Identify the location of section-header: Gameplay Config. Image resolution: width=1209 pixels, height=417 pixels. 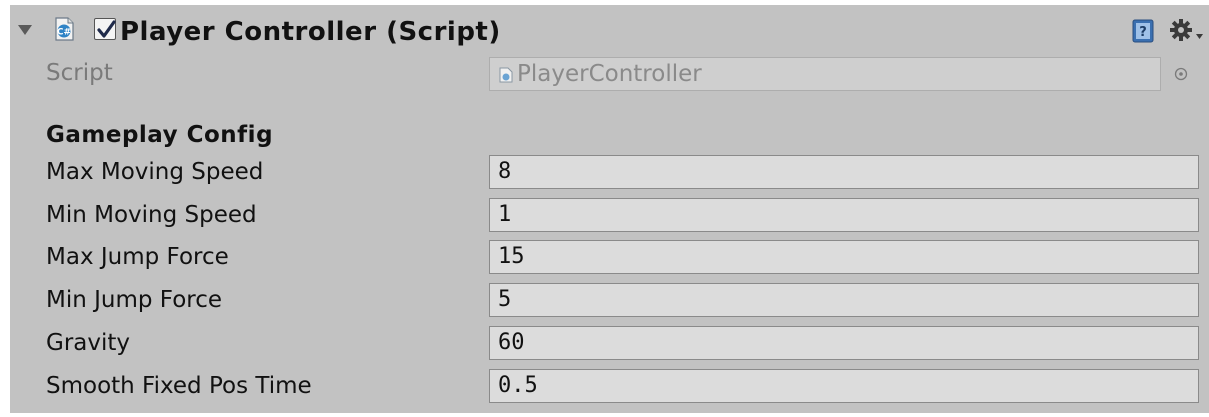
(160, 135).